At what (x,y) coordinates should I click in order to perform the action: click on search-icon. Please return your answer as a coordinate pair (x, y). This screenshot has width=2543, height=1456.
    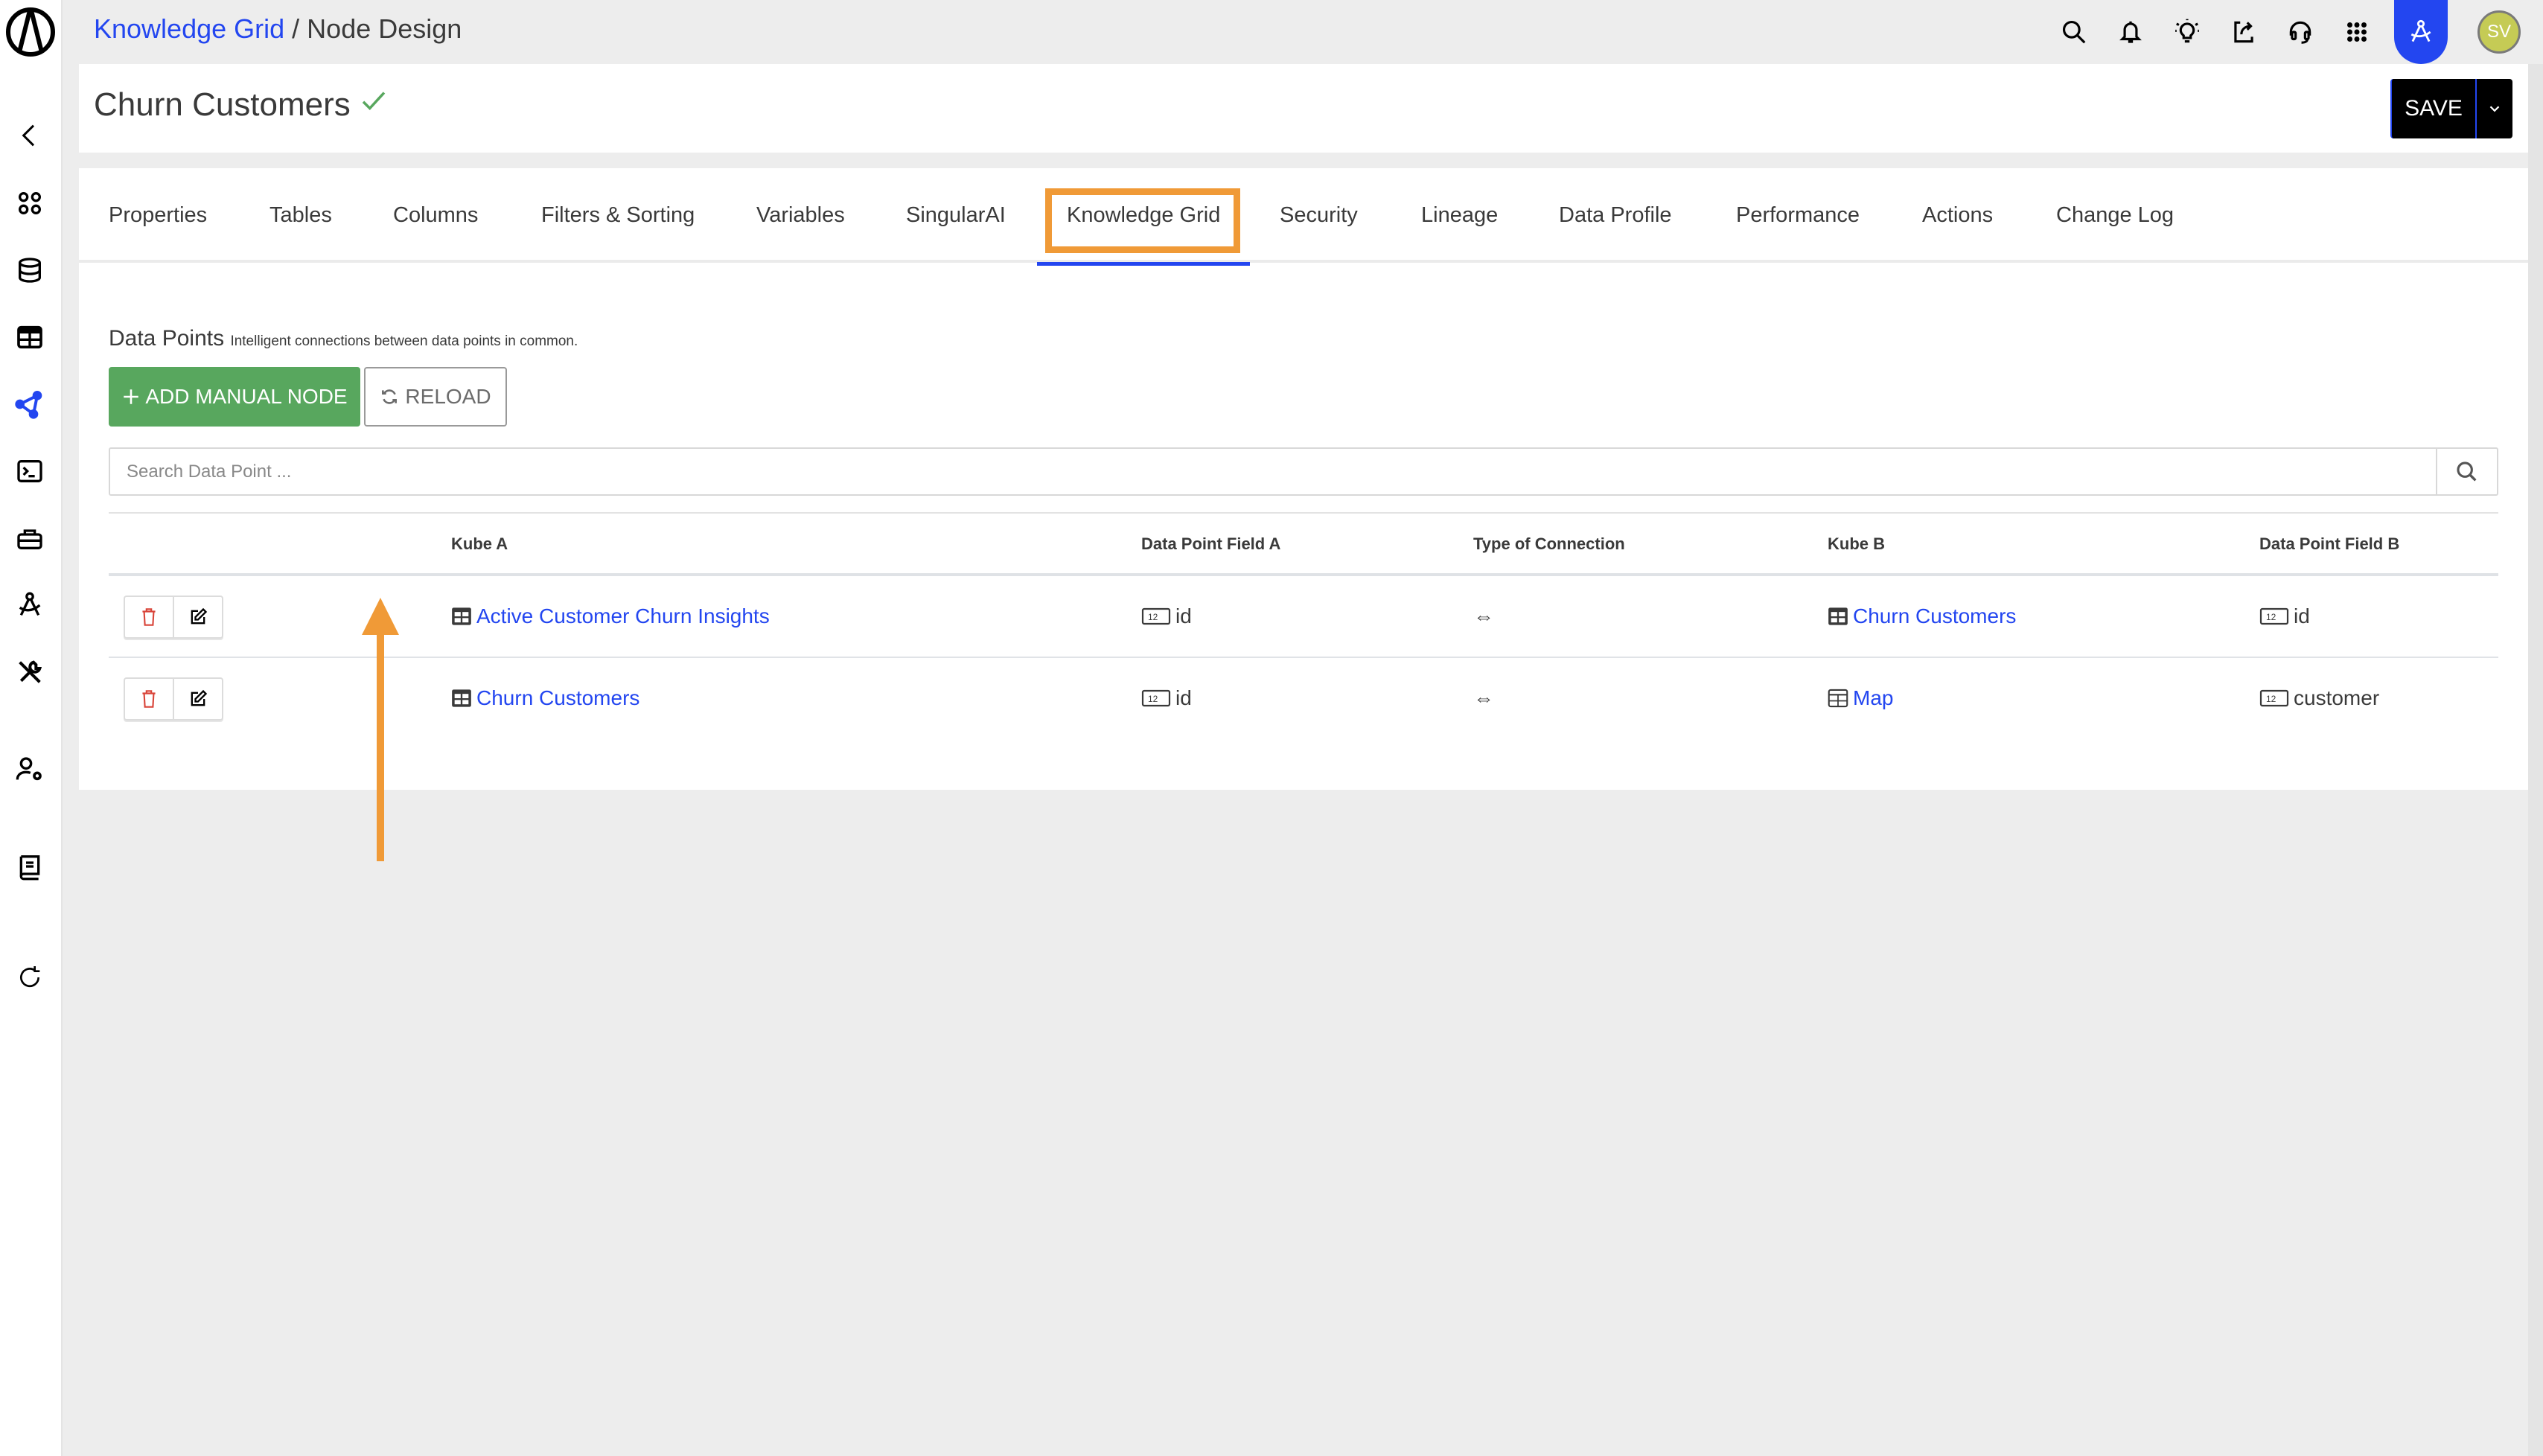
    Looking at the image, I should click on (2074, 32).